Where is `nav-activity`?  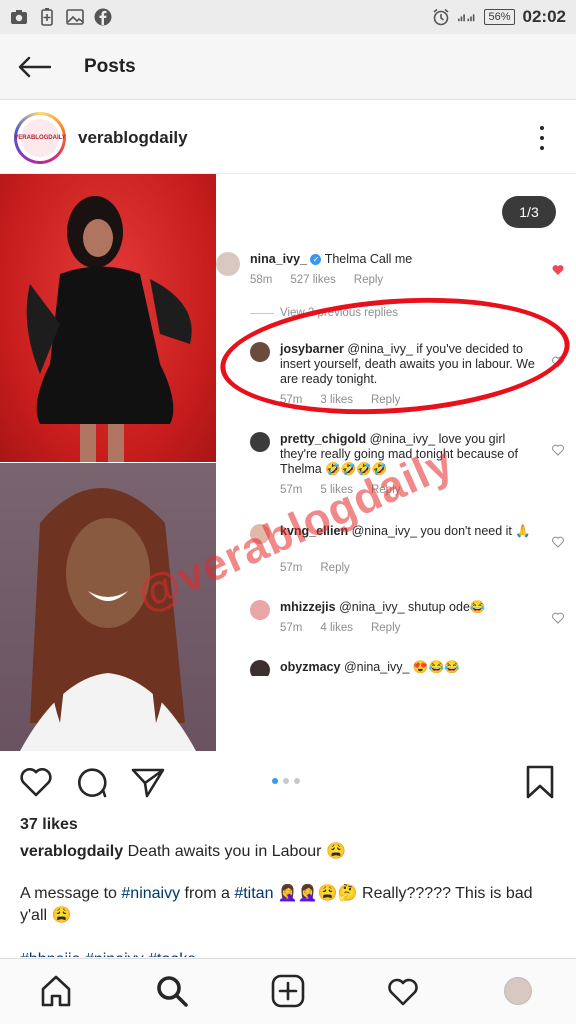
nav-activity is located at coordinates (403, 991).